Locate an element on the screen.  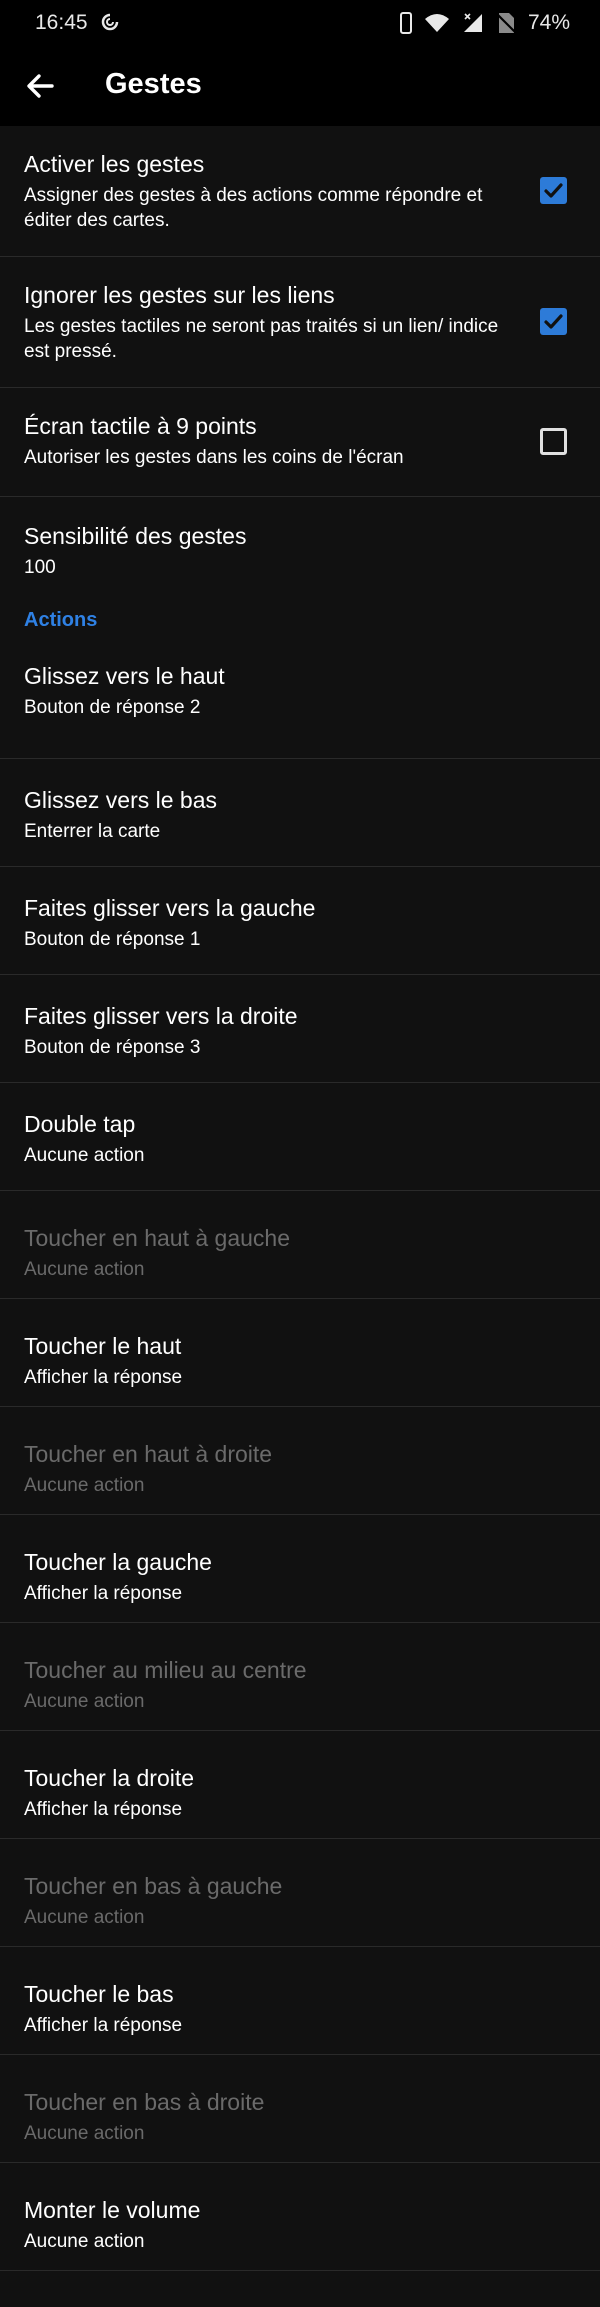
action-toucher-droite: Toucher la droite Afficher la réponse is located at coordinates (300, 1785).